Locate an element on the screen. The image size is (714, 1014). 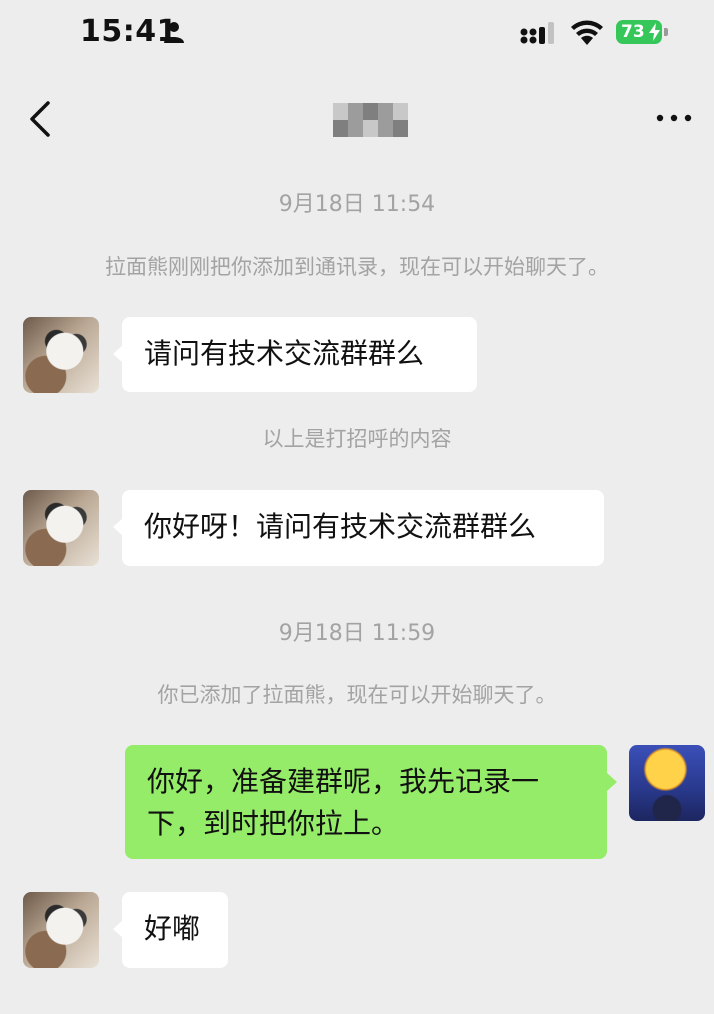
message-bubble-incoming: 请问有技术交流群群么 is located at coordinates (295, 354).